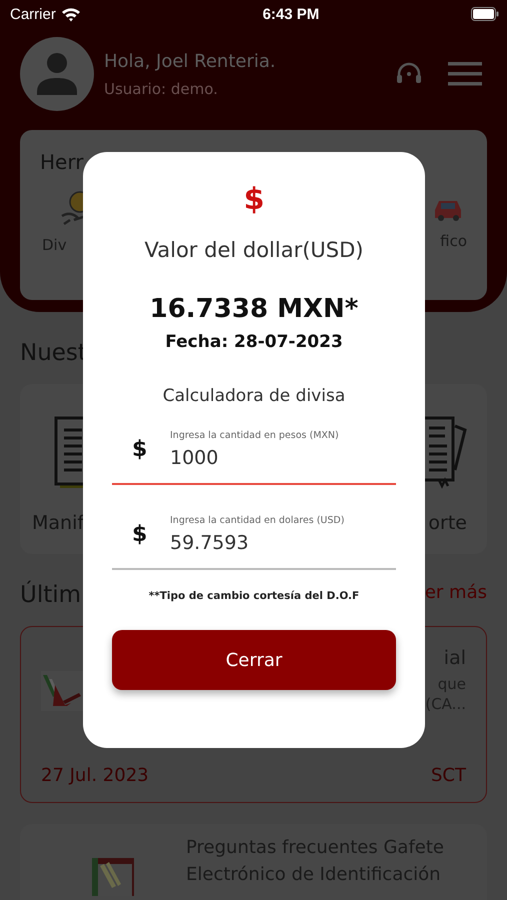 This screenshot has height=900, width=507. What do you see at coordinates (62, 162) in the screenshot?
I see `section-title: Herr` at bounding box center [62, 162].